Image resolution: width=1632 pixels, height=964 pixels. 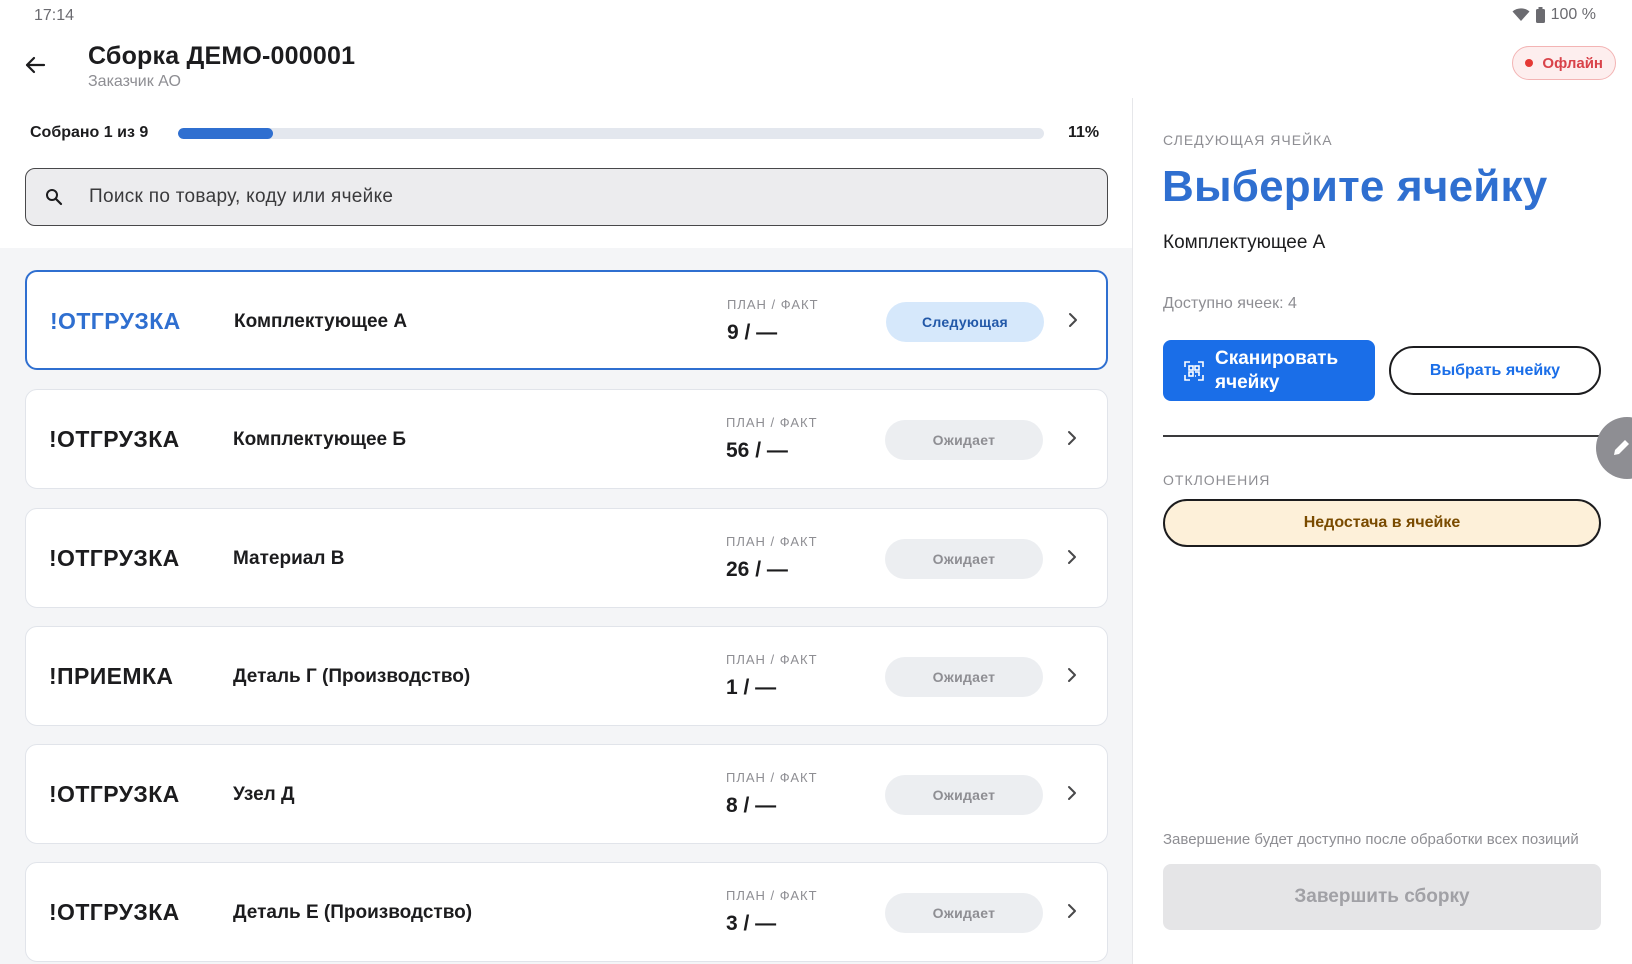 I want to click on search-box, so click(x=566, y=197).